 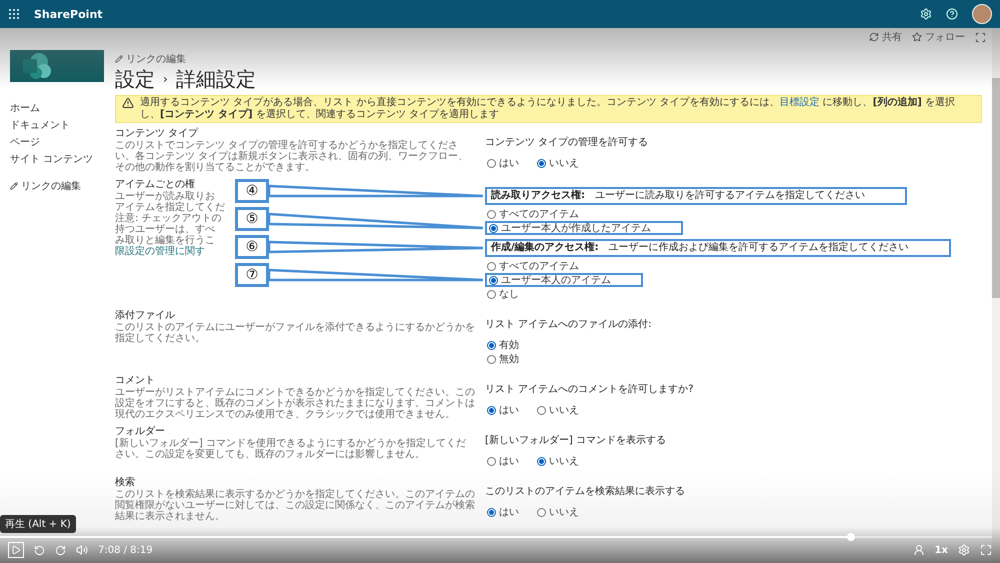 I want to click on radio-option: 無効, so click(x=503, y=359).